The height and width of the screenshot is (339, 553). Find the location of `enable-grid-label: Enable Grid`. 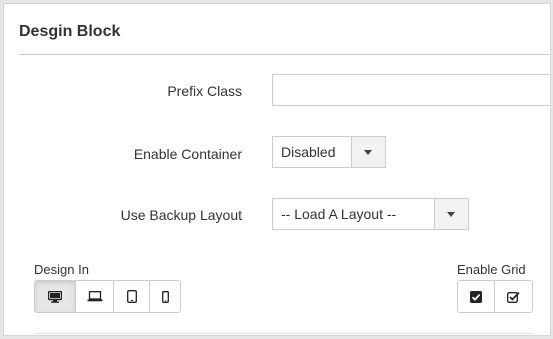

enable-grid-label: Enable Grid is located at coordinates (491, 269).